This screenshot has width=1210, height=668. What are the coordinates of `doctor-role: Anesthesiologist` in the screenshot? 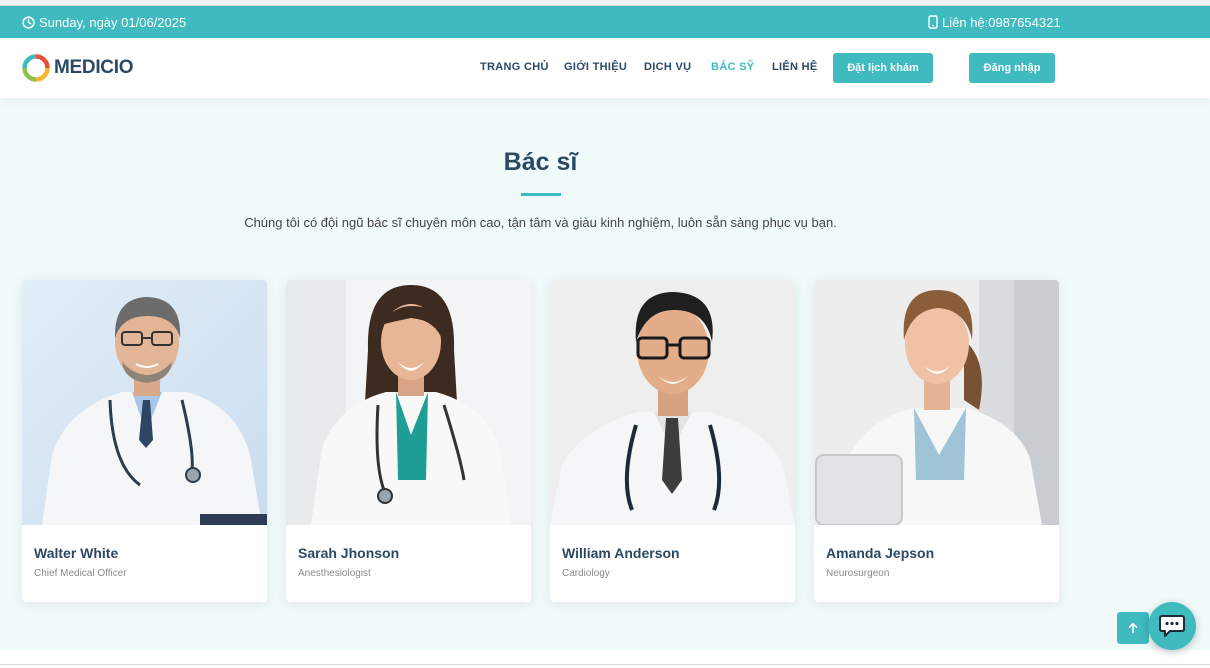 It's located at (334, 573).